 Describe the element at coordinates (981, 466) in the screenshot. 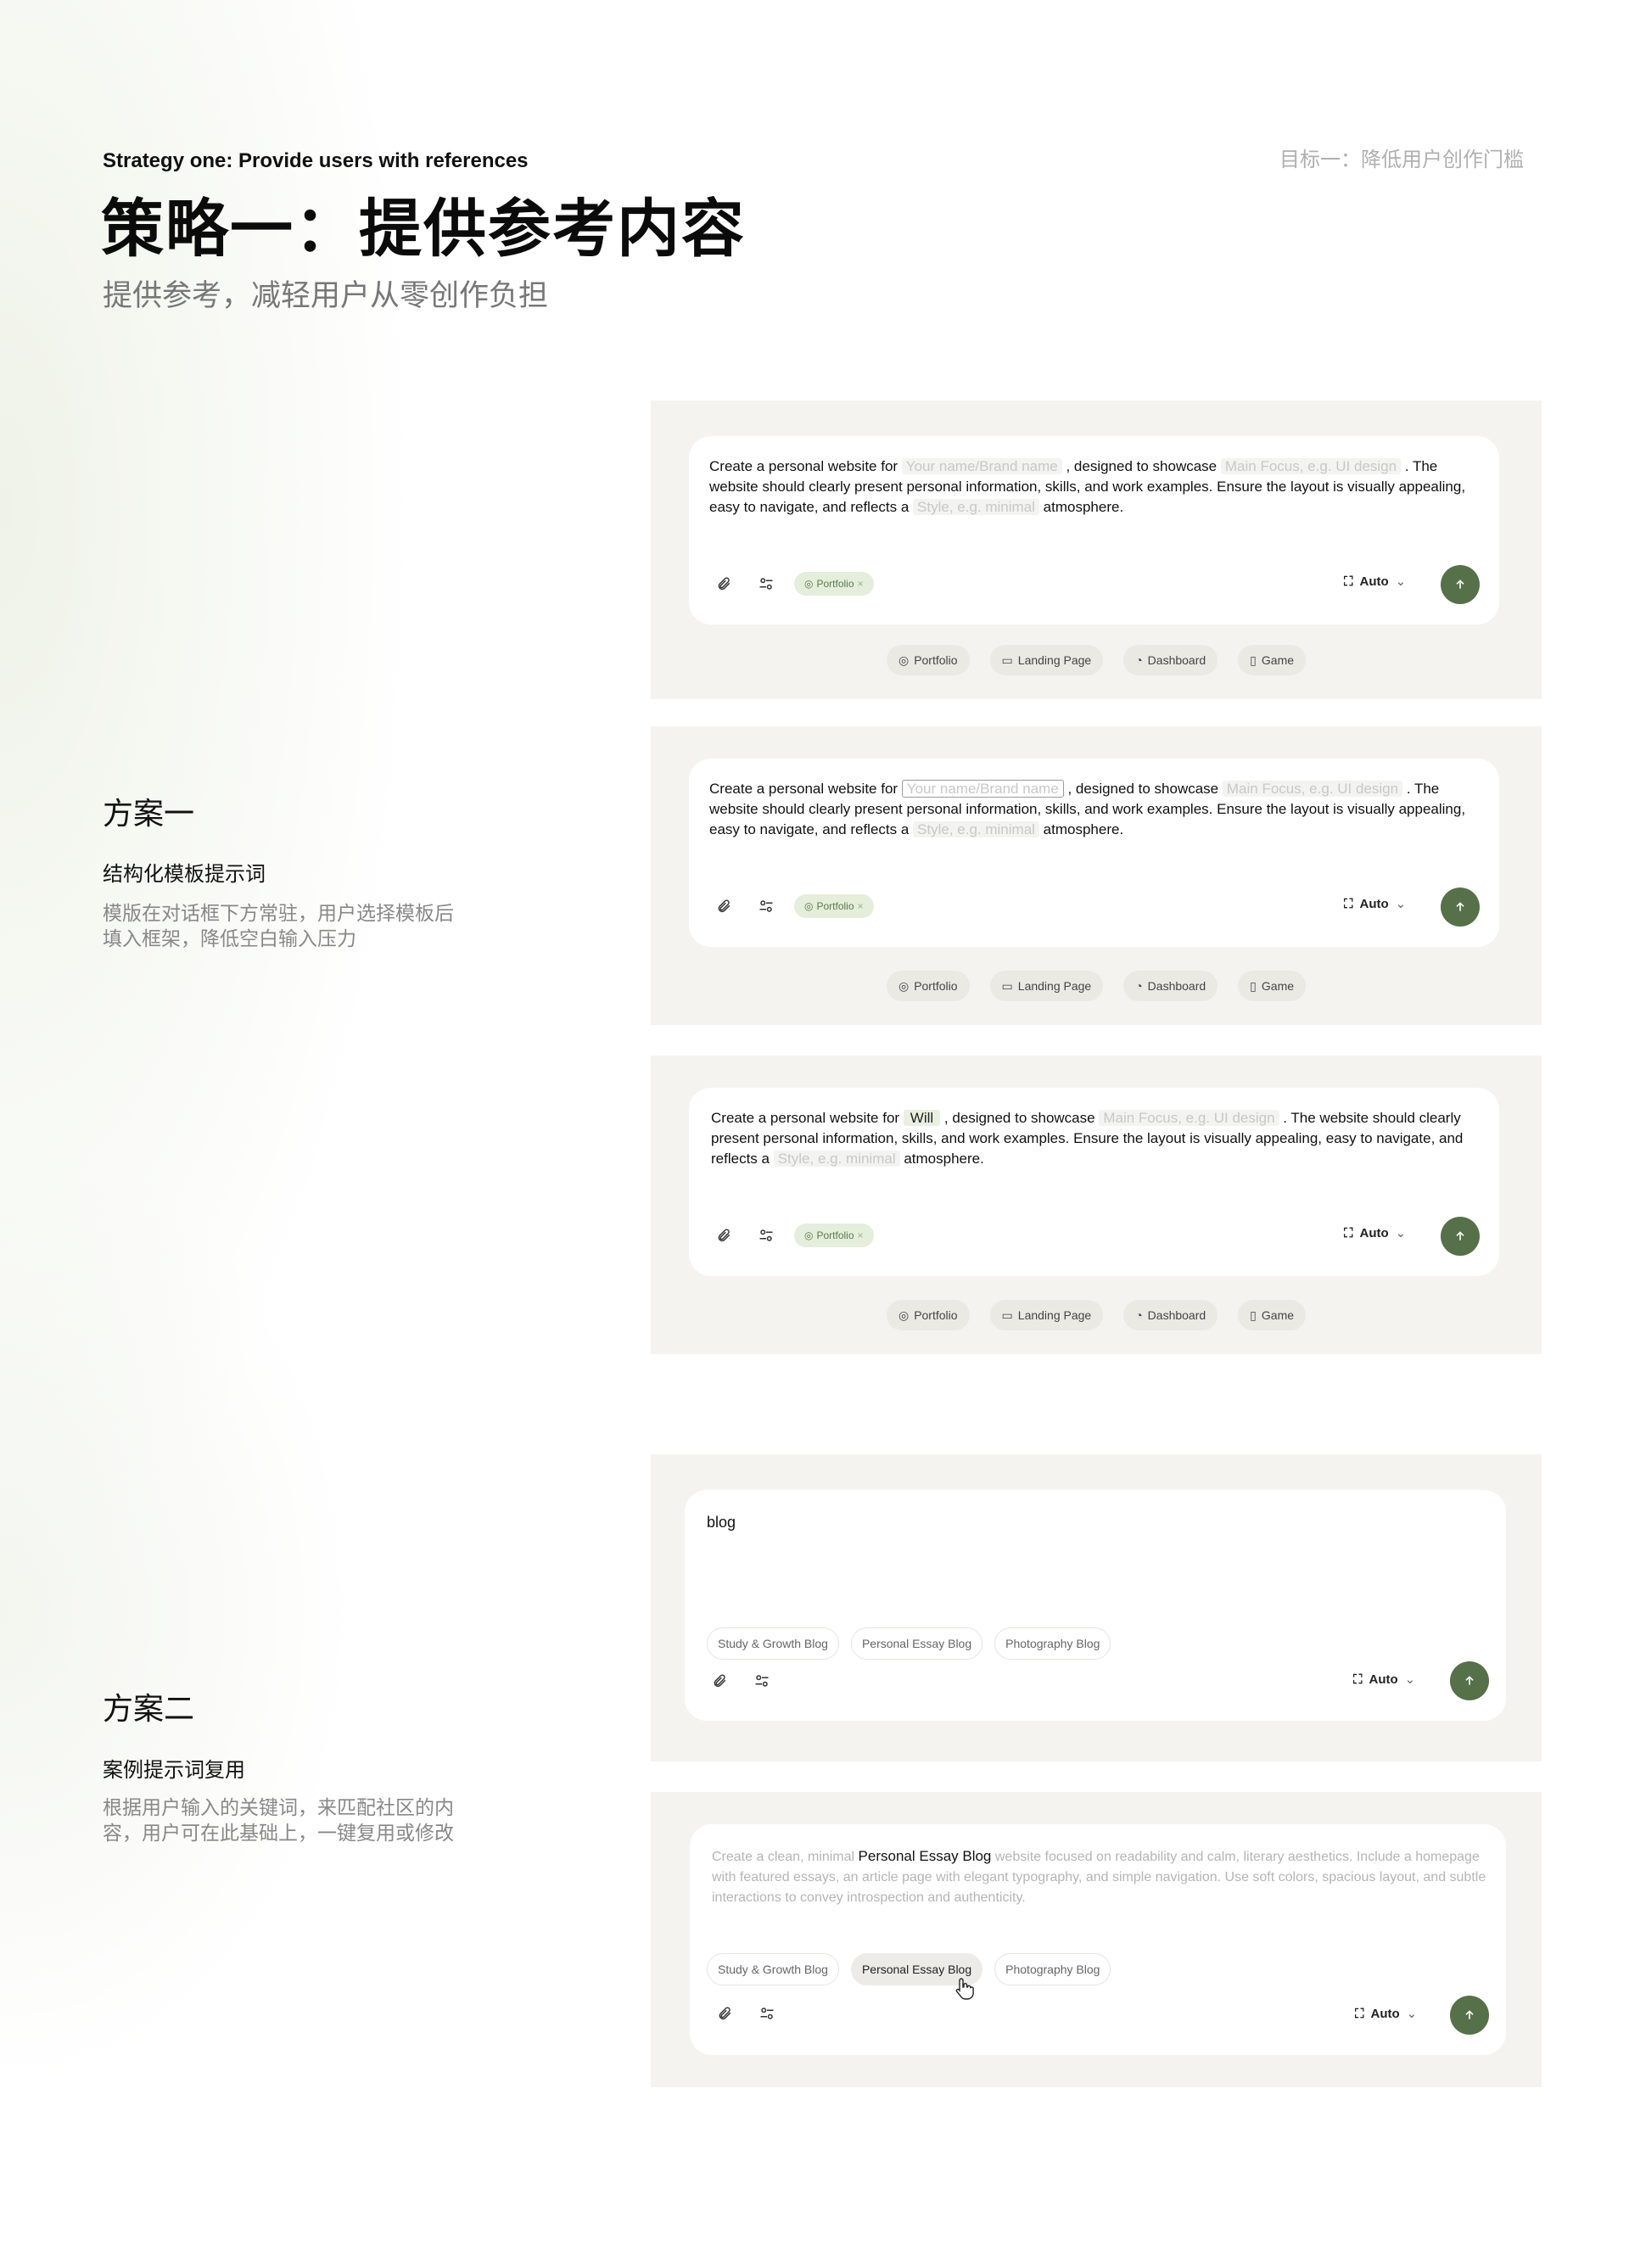

I see `slot-name: Your name/Brand name` at that location.